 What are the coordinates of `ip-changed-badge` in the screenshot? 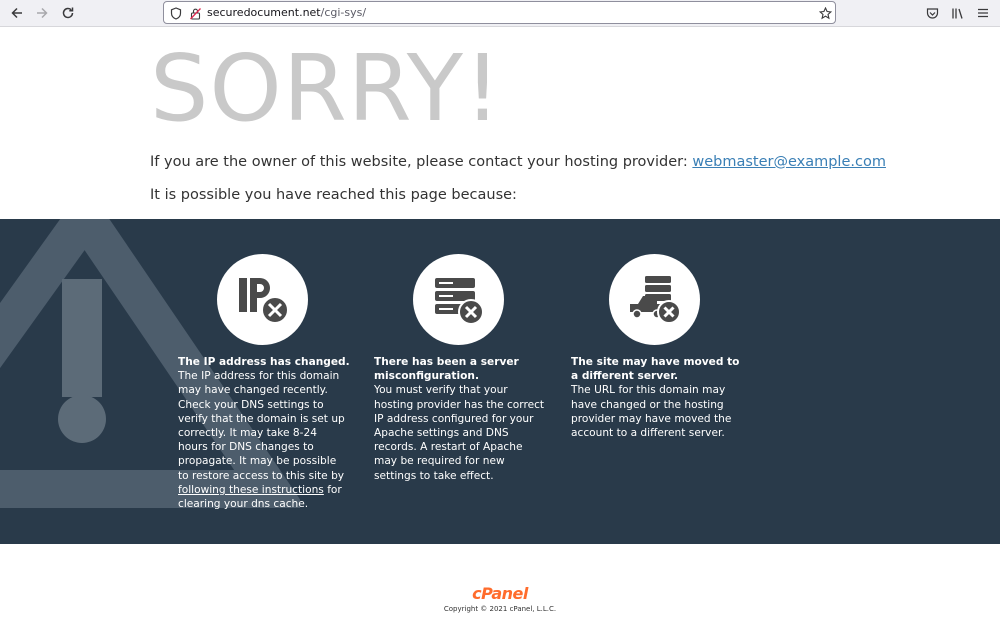 It's located at (262, 299).